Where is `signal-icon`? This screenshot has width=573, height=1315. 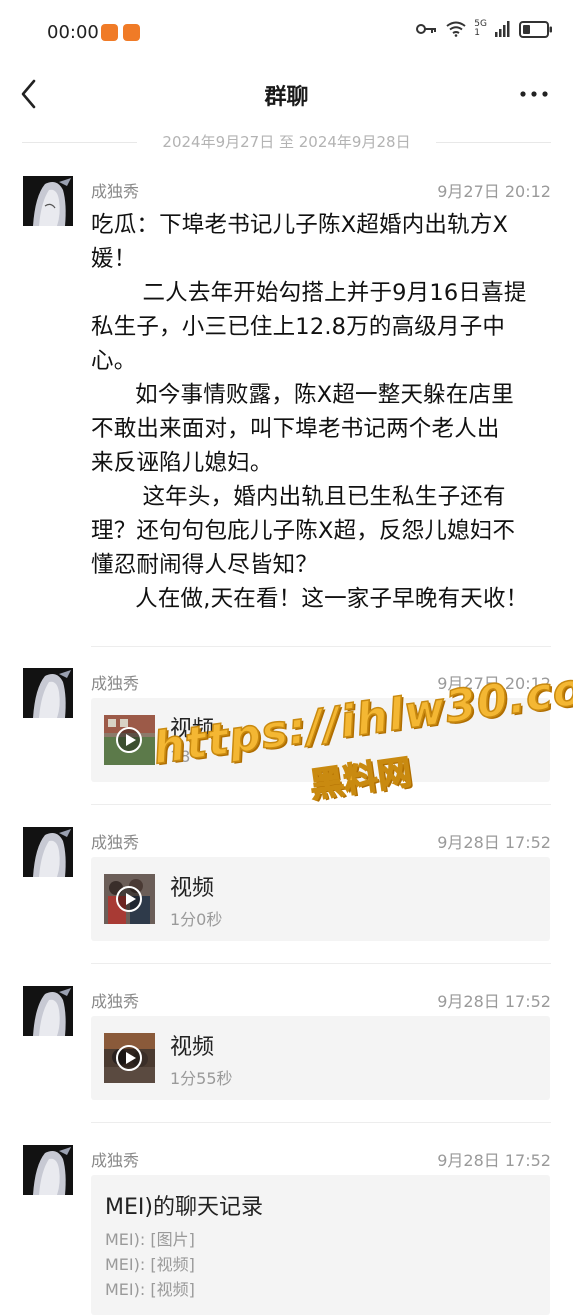 signal-icon is located at coordinates (502, 29).